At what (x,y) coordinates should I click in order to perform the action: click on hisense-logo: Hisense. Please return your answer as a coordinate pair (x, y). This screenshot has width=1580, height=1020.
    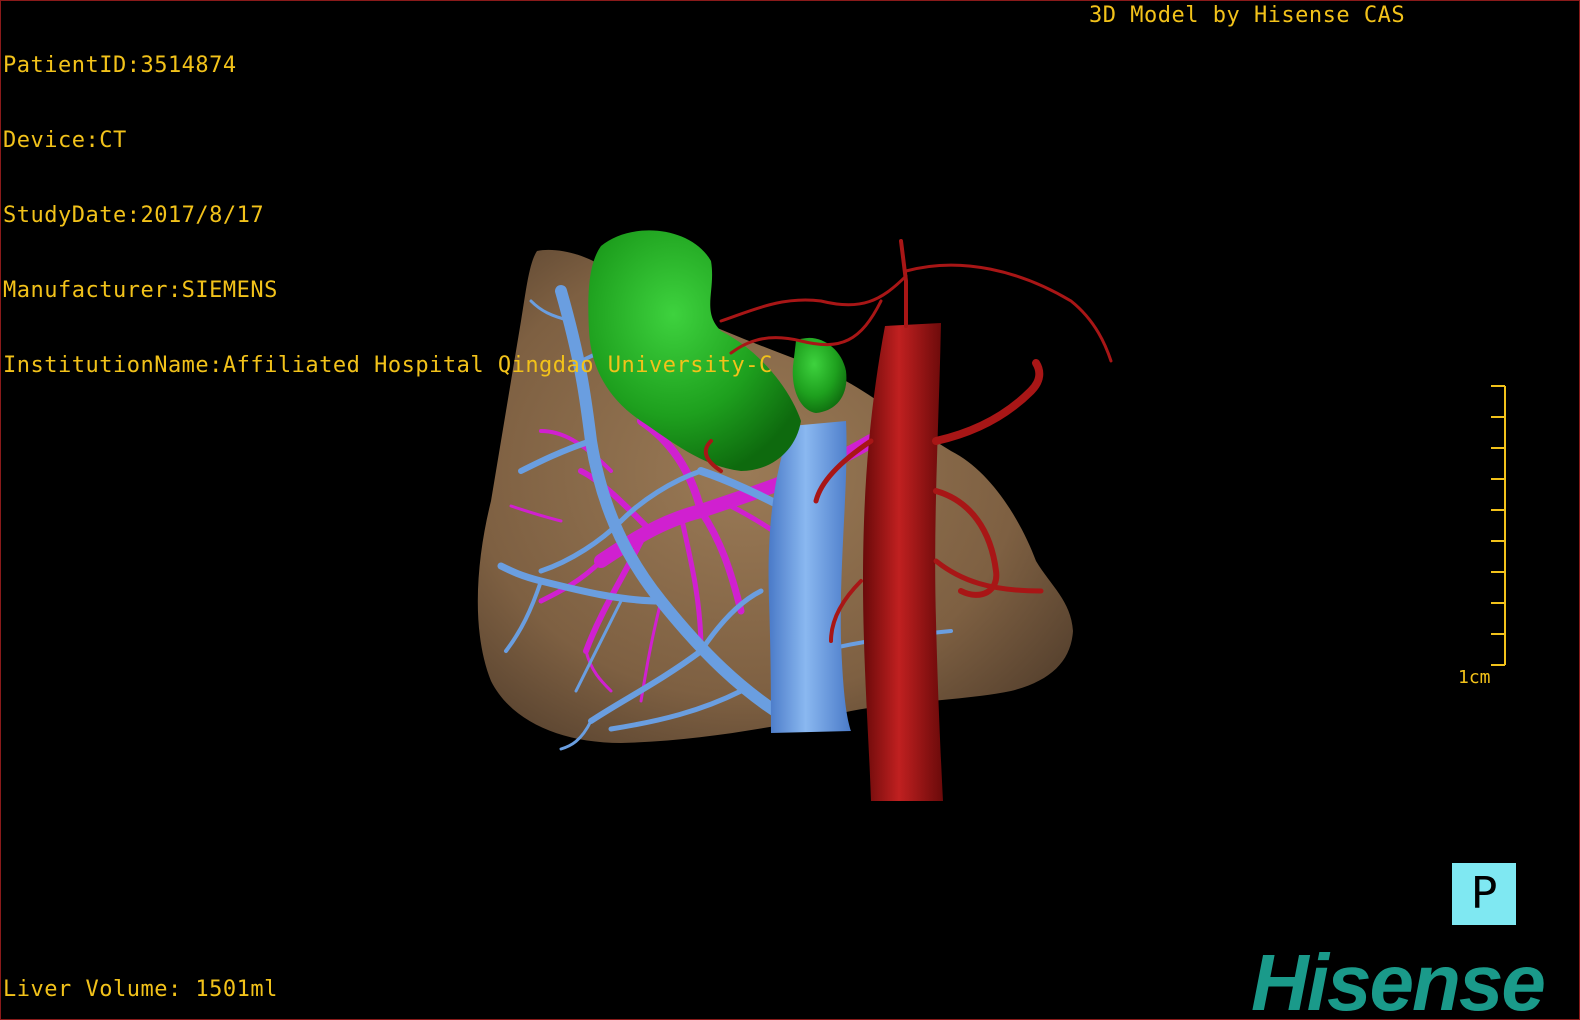
    Looking at the image, I should click on (1398, 979).